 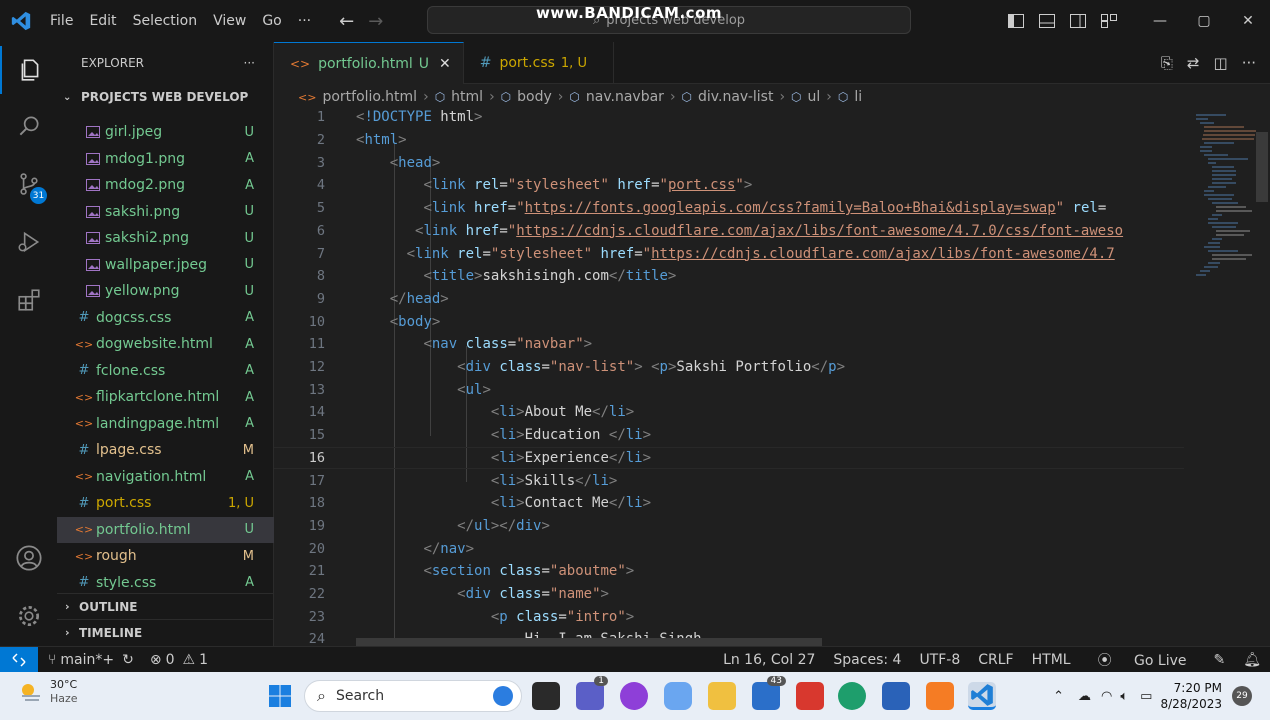 What do you see at coordinates (729, 299) in the screenshot?
I see `code-line: 9 </head>` at bounding box center [729, 299].